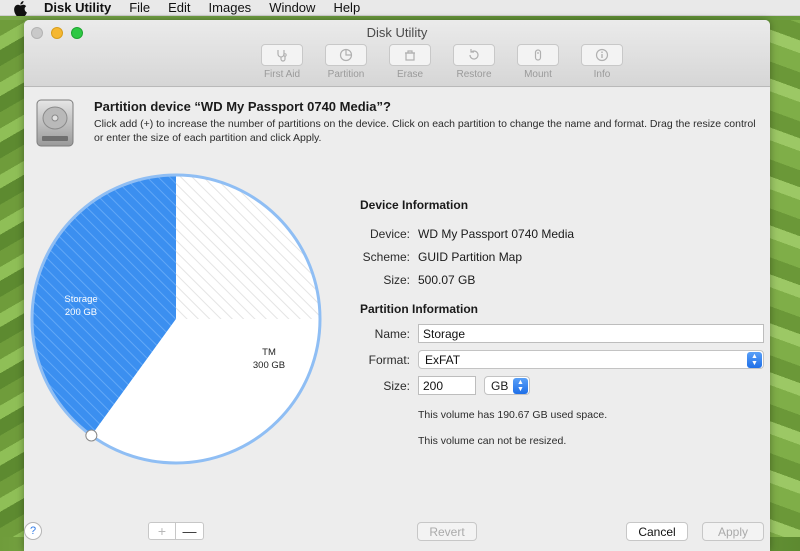  Describe the element at coordinates (91, 435) in the screenshot. I see `pie-resize-handle` at that location.